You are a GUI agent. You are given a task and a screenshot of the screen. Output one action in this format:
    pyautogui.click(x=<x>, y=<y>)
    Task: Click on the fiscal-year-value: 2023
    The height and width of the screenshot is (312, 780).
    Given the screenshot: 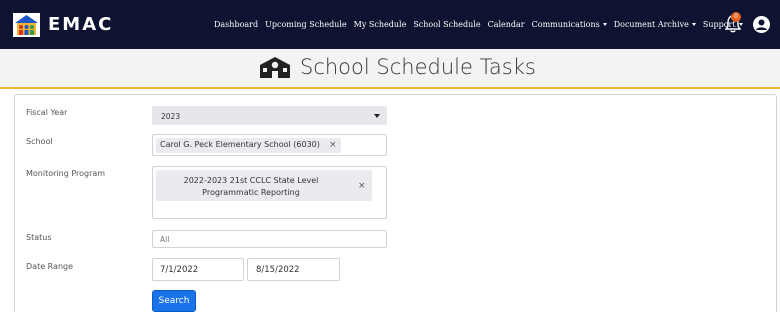 What is the action you would take?
    pyautogui.click(x=171, y=116)
    